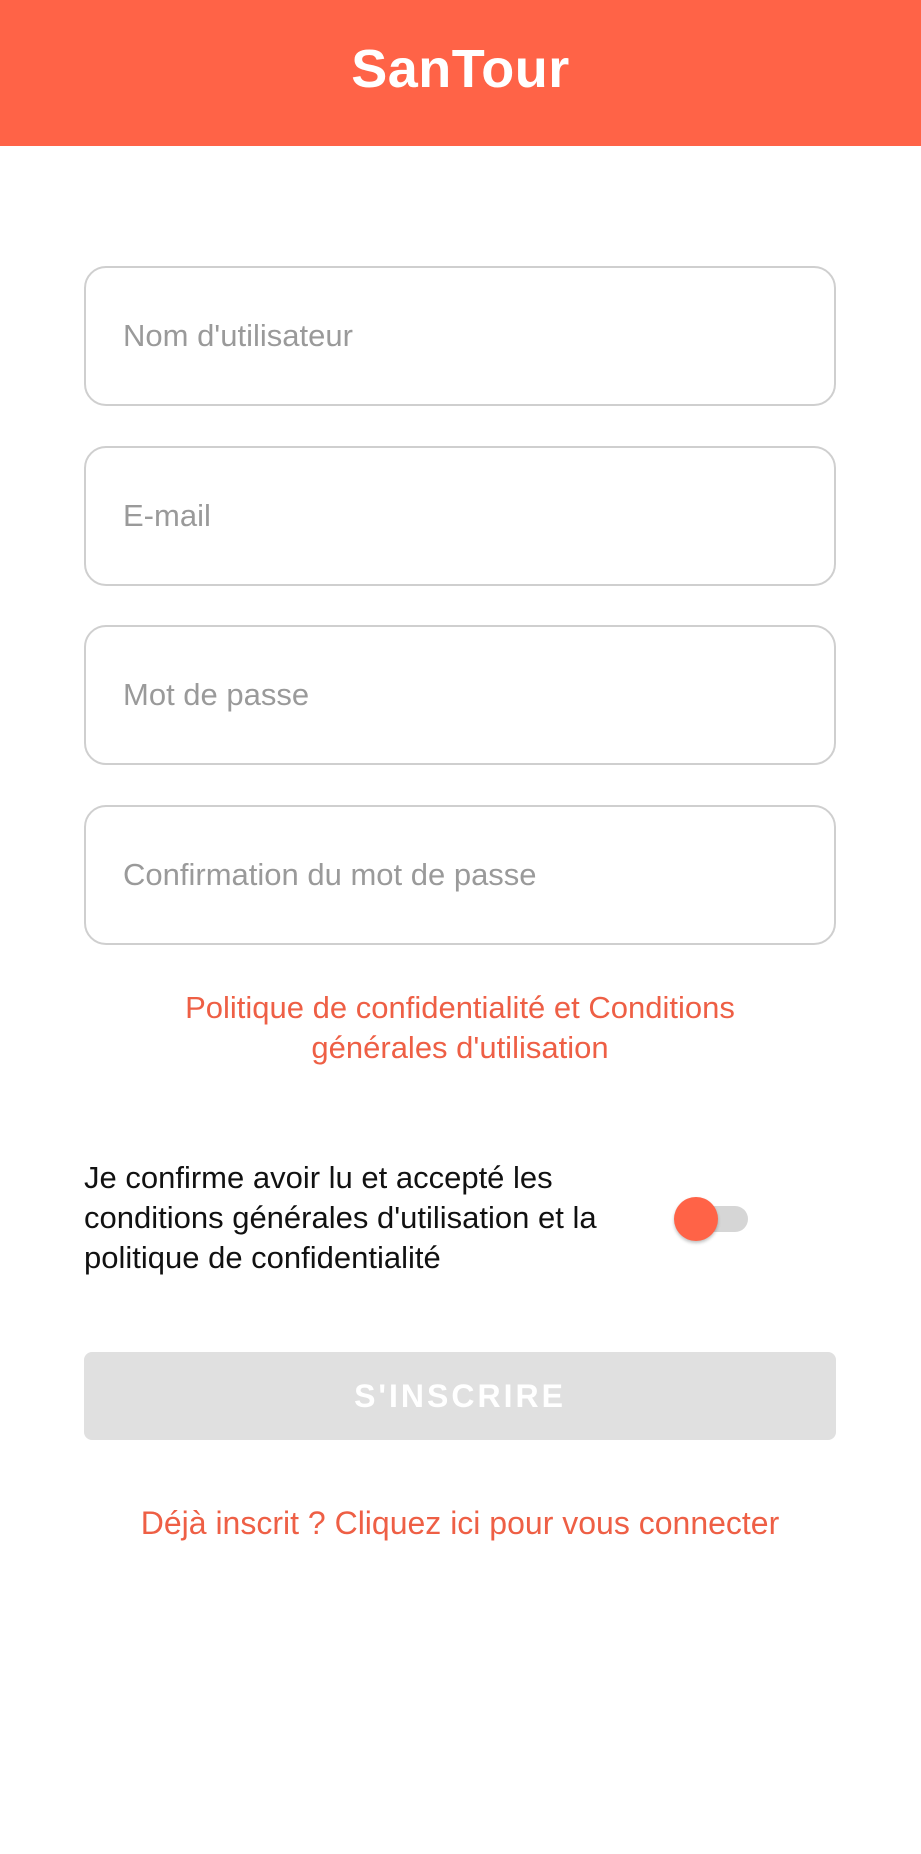 The width and height of the screenshot is (921, 1854). I want to click on username-field-container, so click(460, 336).